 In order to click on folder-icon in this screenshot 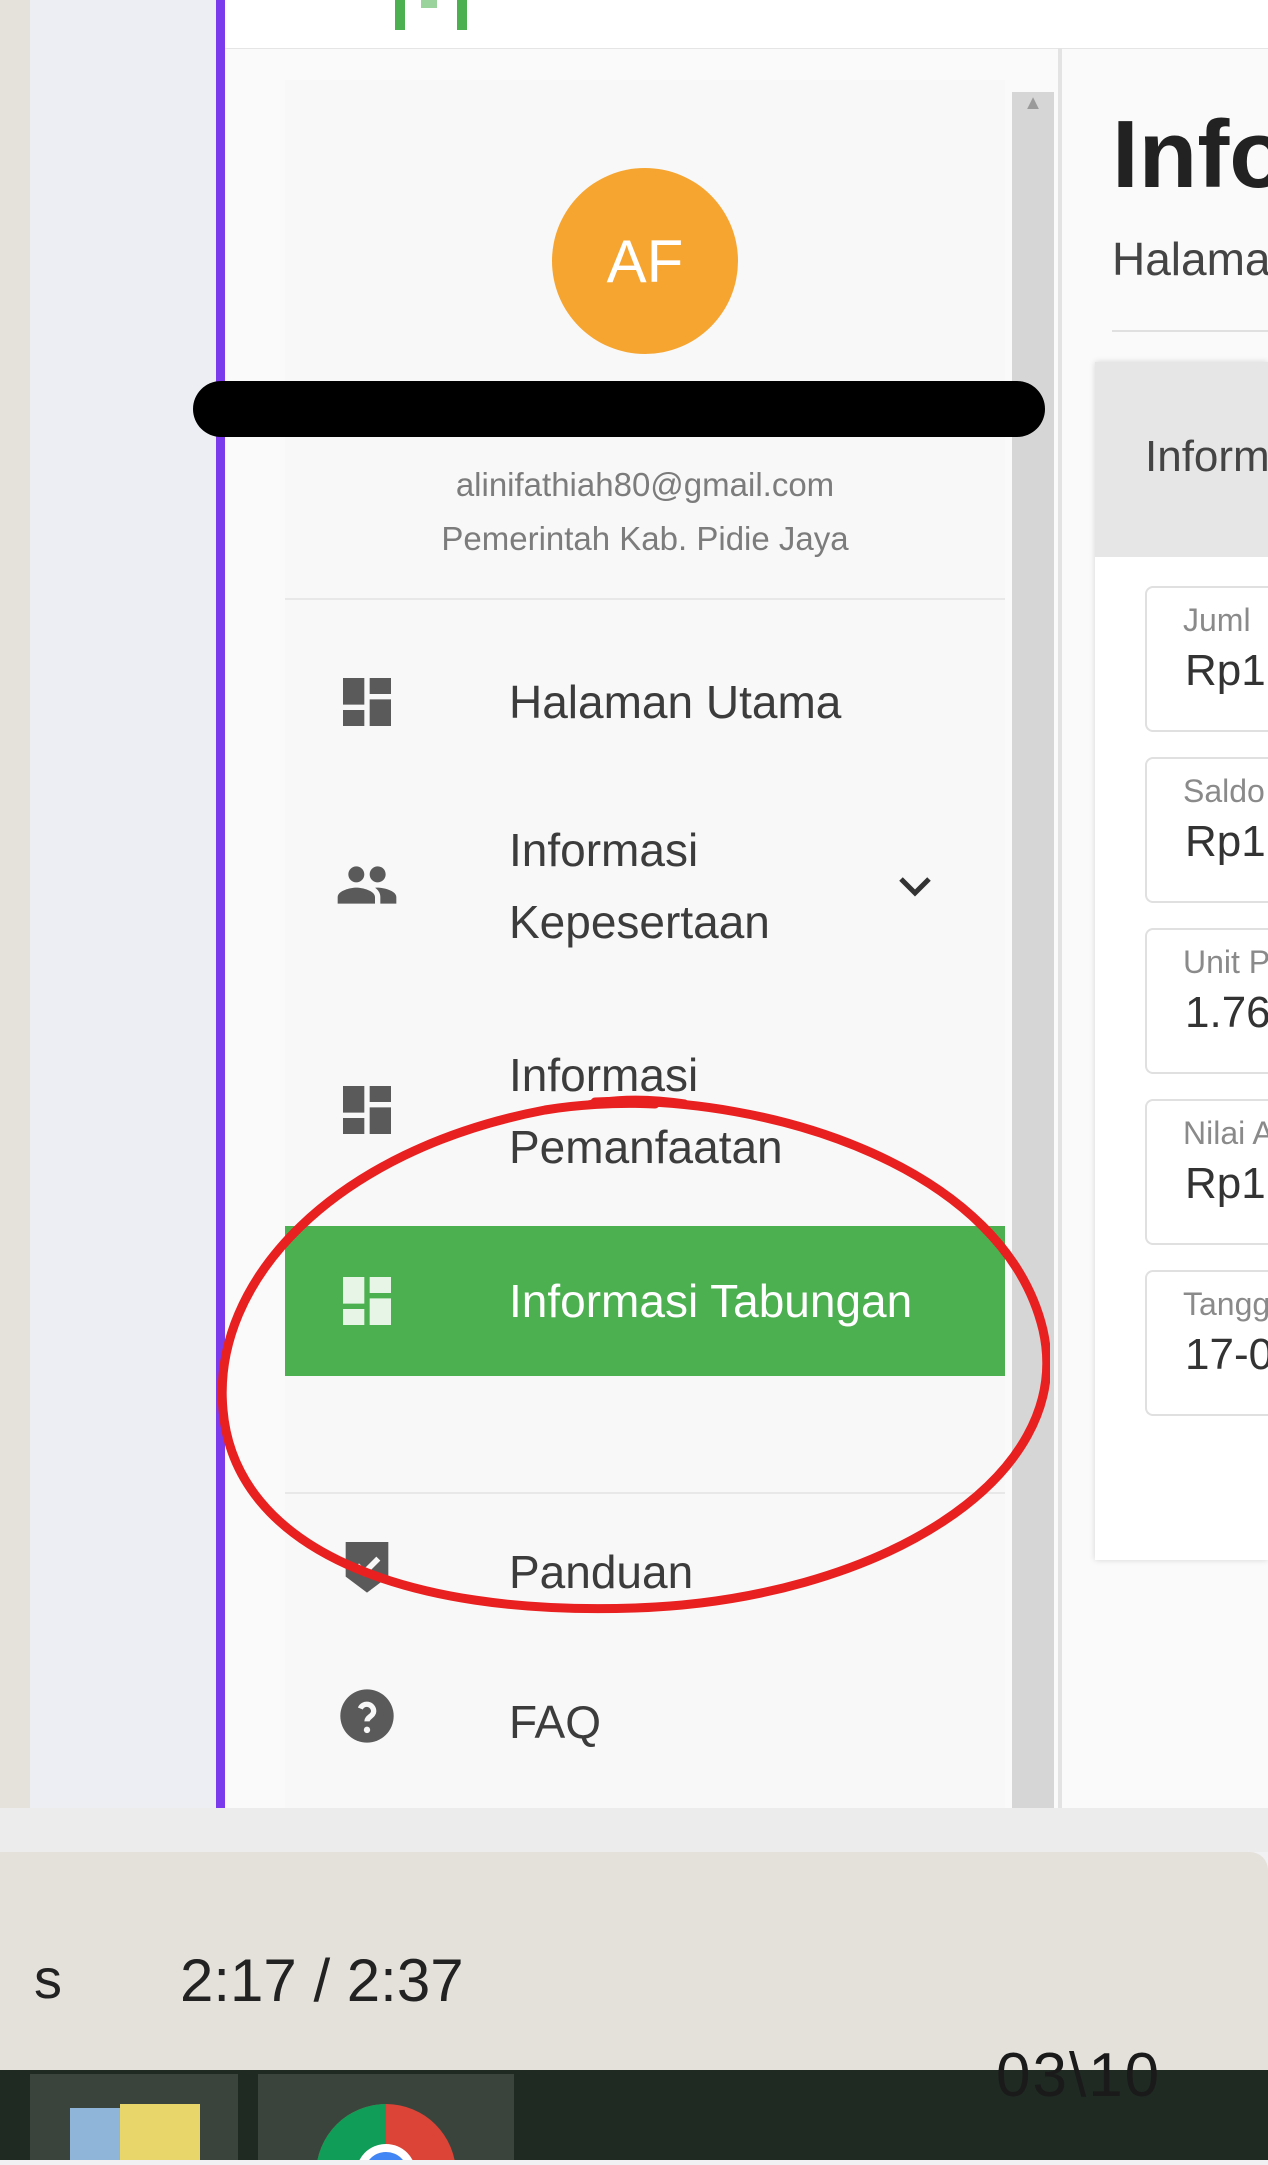, I will do `click(135, 2132)`.